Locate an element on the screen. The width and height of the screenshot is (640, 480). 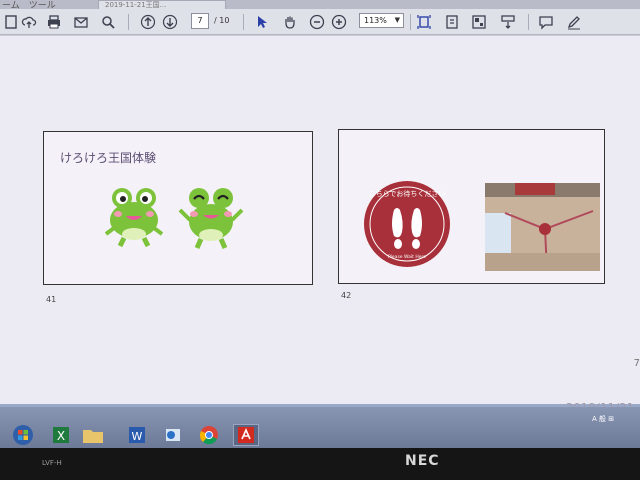
zoom-in-icon is located at coordinates (339, 22).